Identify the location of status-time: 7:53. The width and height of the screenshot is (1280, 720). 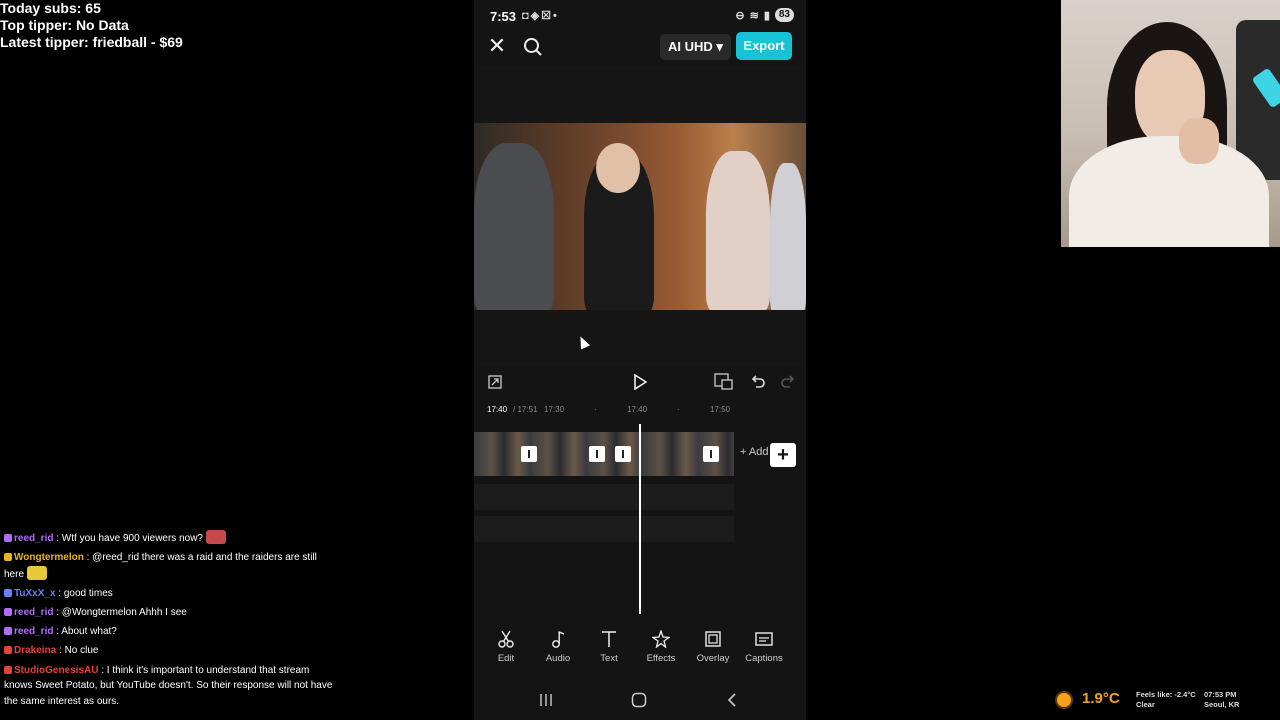
(503, 16).